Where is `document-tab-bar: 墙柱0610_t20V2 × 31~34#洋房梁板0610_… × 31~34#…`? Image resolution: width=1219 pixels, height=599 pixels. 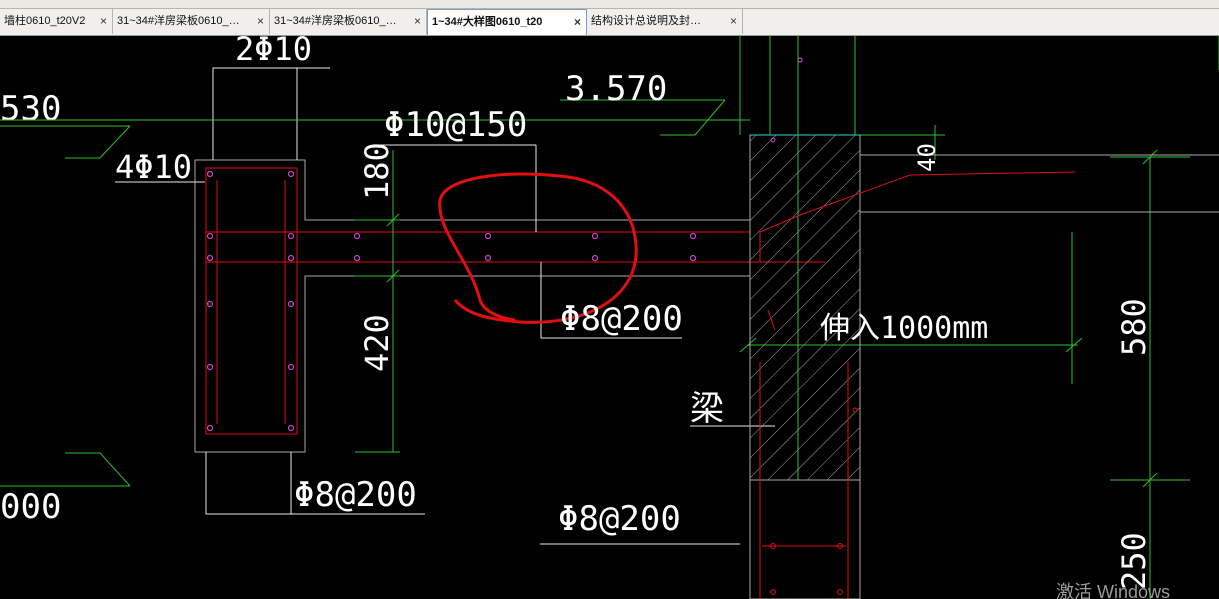 document-tab-bar: 墙柱0610_t20V2 × 31~34#洋房梁板0610_… × 31~34#… is located at coordinates (609, 22).